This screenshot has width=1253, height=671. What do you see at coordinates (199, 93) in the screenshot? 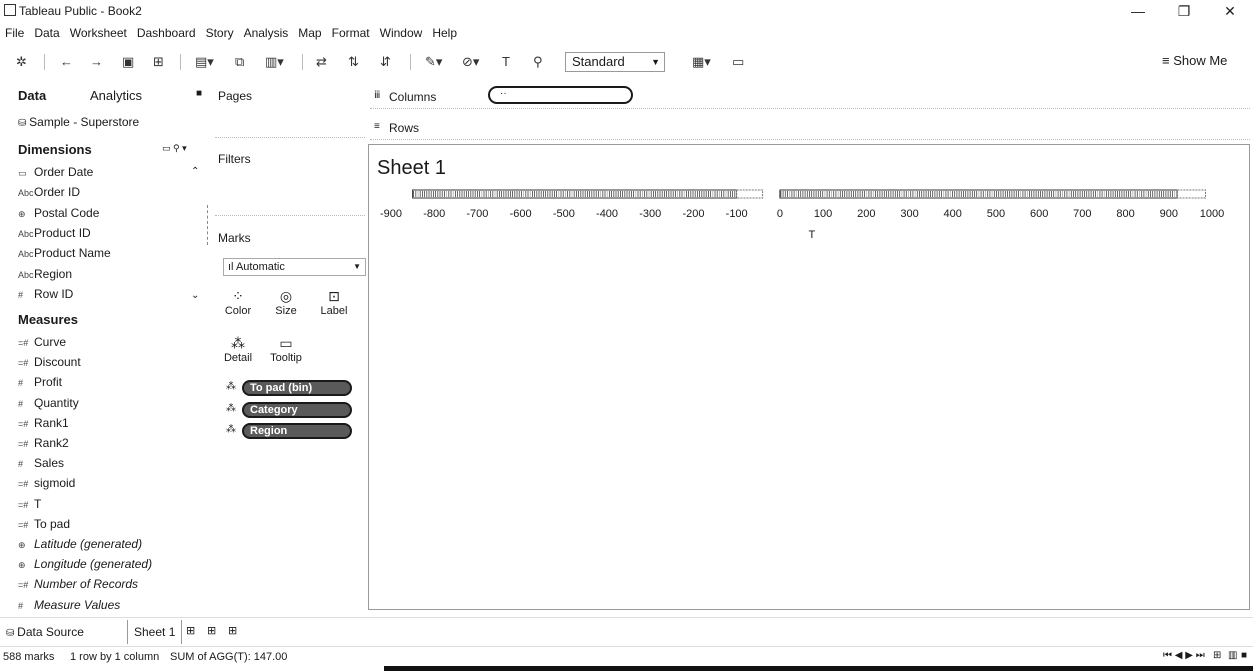
I see `pane-menu-icon: ■` at bounding box center [199, 93].